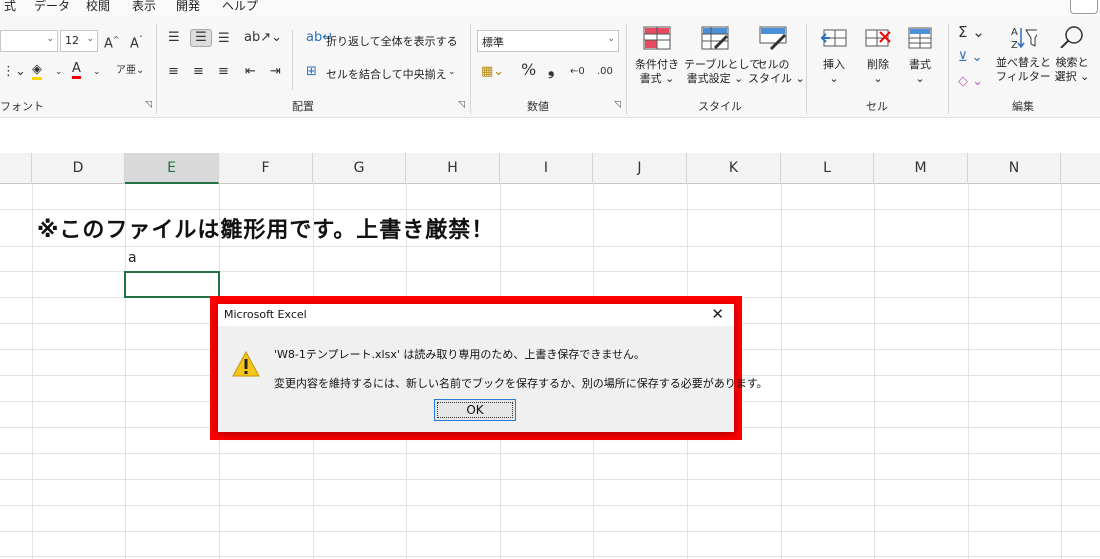 Image resolution: width=1100 pixels, height=559 pixels. What do you see at coordinates (657, 38) in the screenshot?
I see `conditional-format-icon` at bounding box center [657, 38].